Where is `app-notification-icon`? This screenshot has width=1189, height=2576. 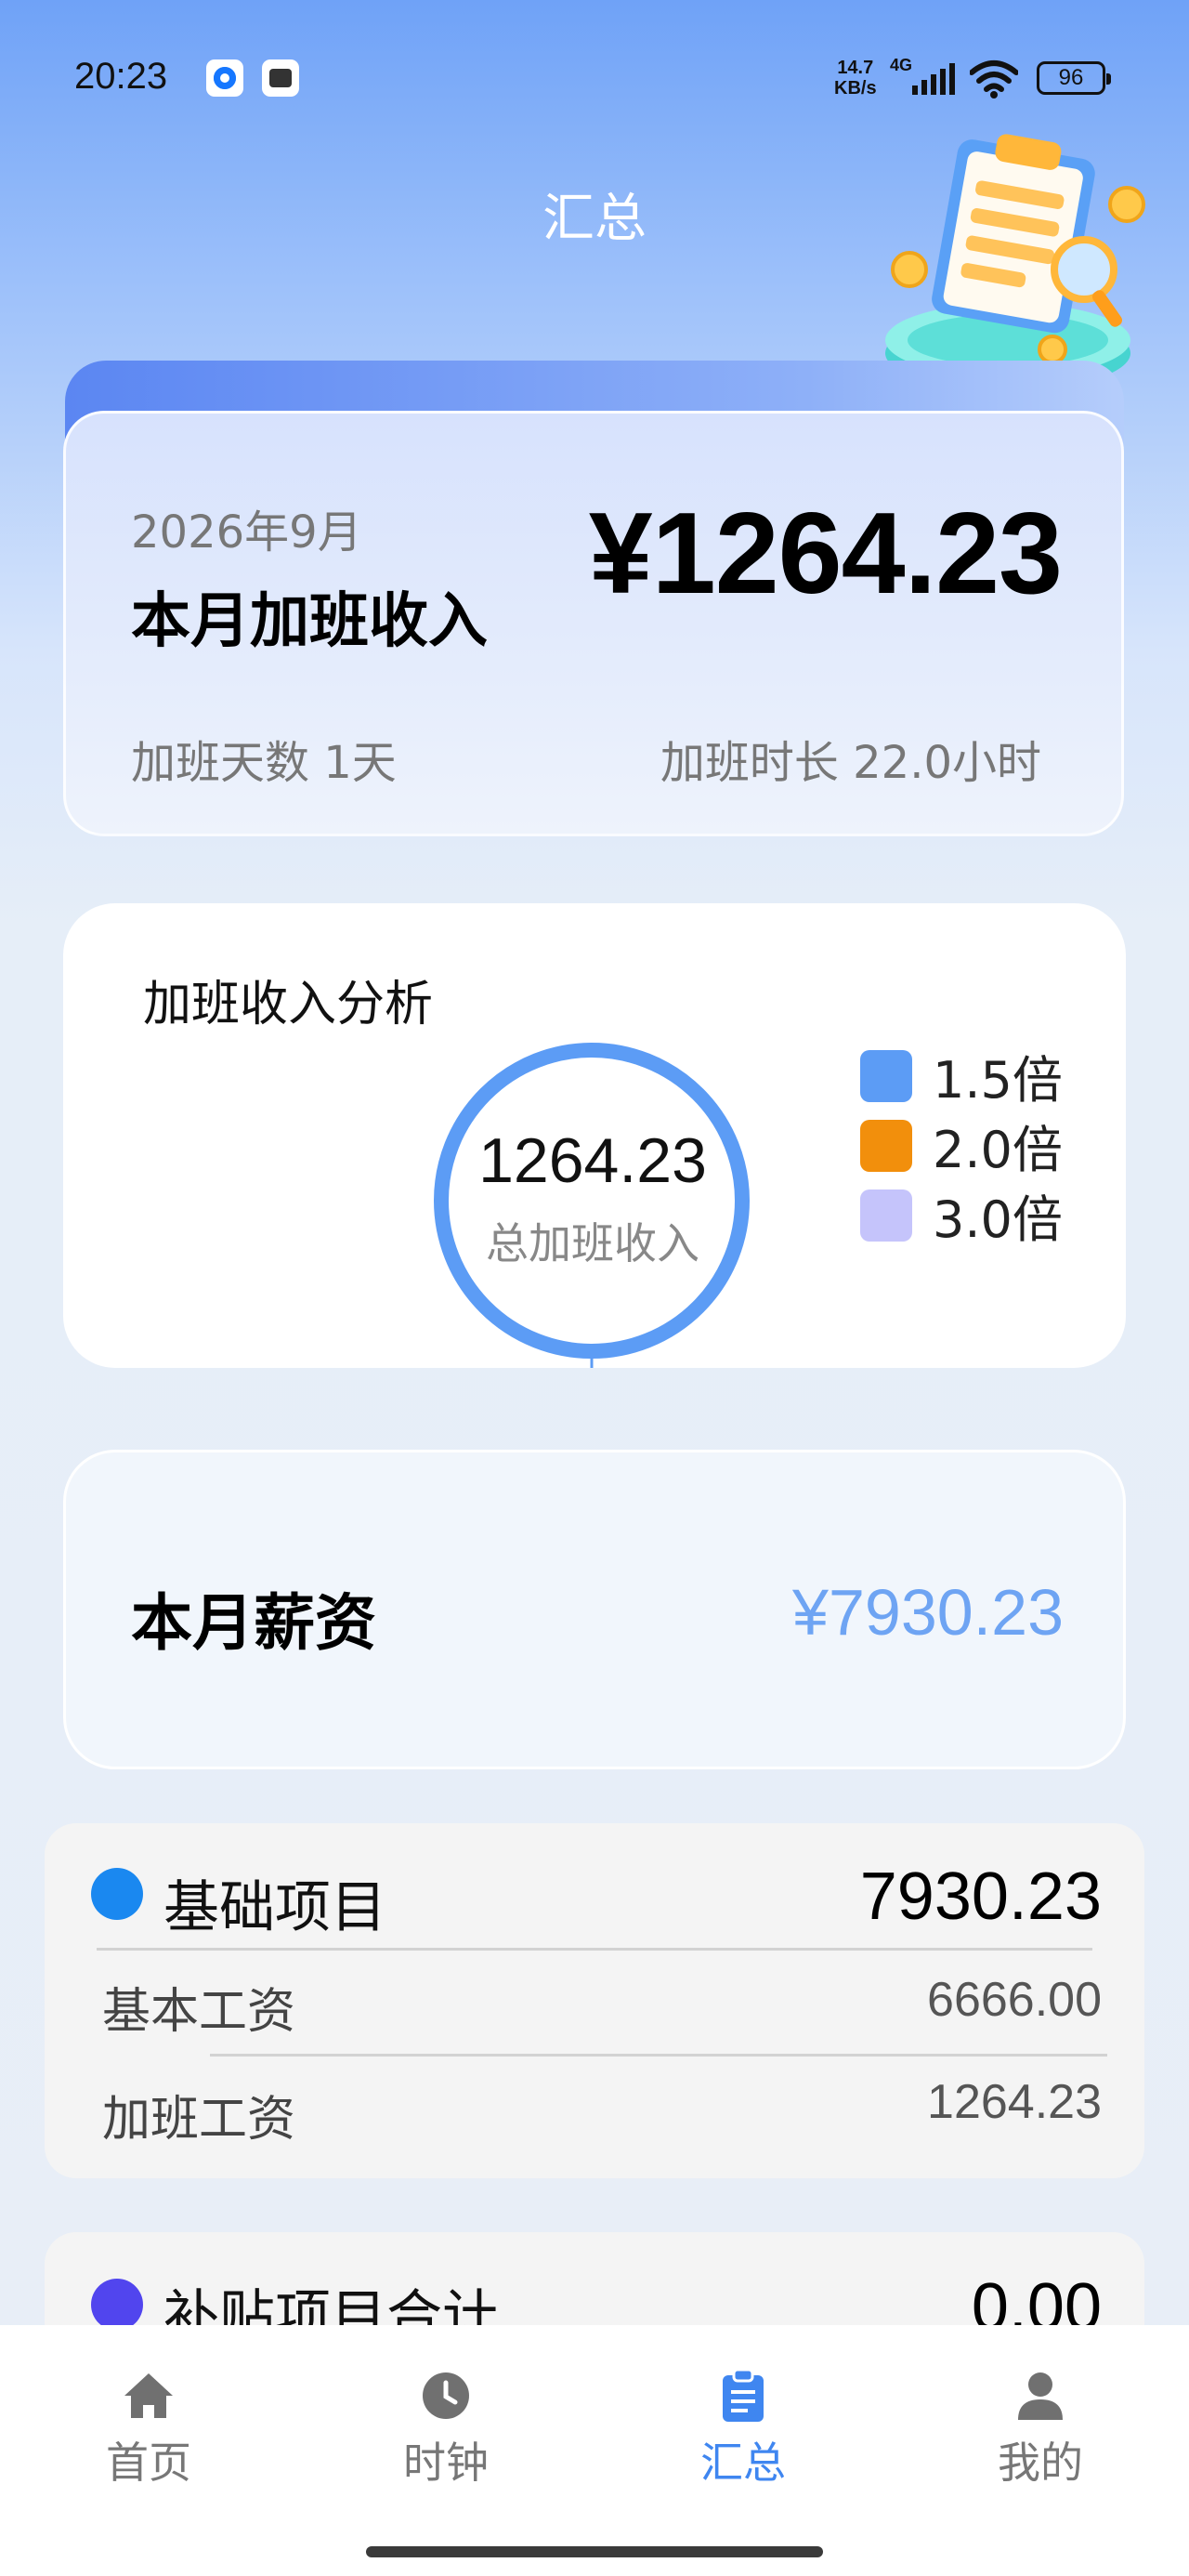 app-notification-icon is located at coordinates (224, 78).